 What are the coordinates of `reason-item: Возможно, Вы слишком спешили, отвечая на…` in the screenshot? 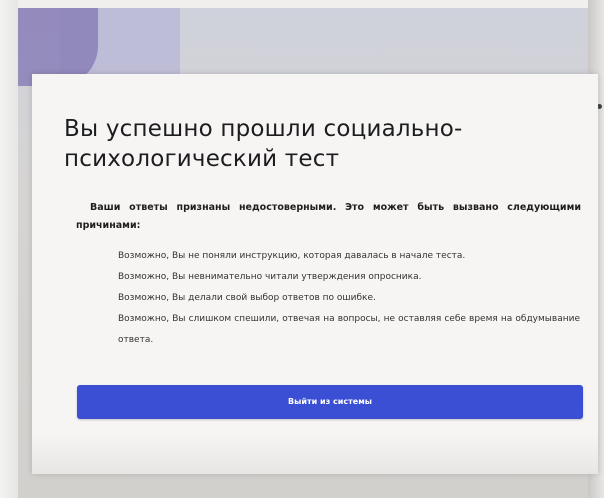 It's located at (349, 329).